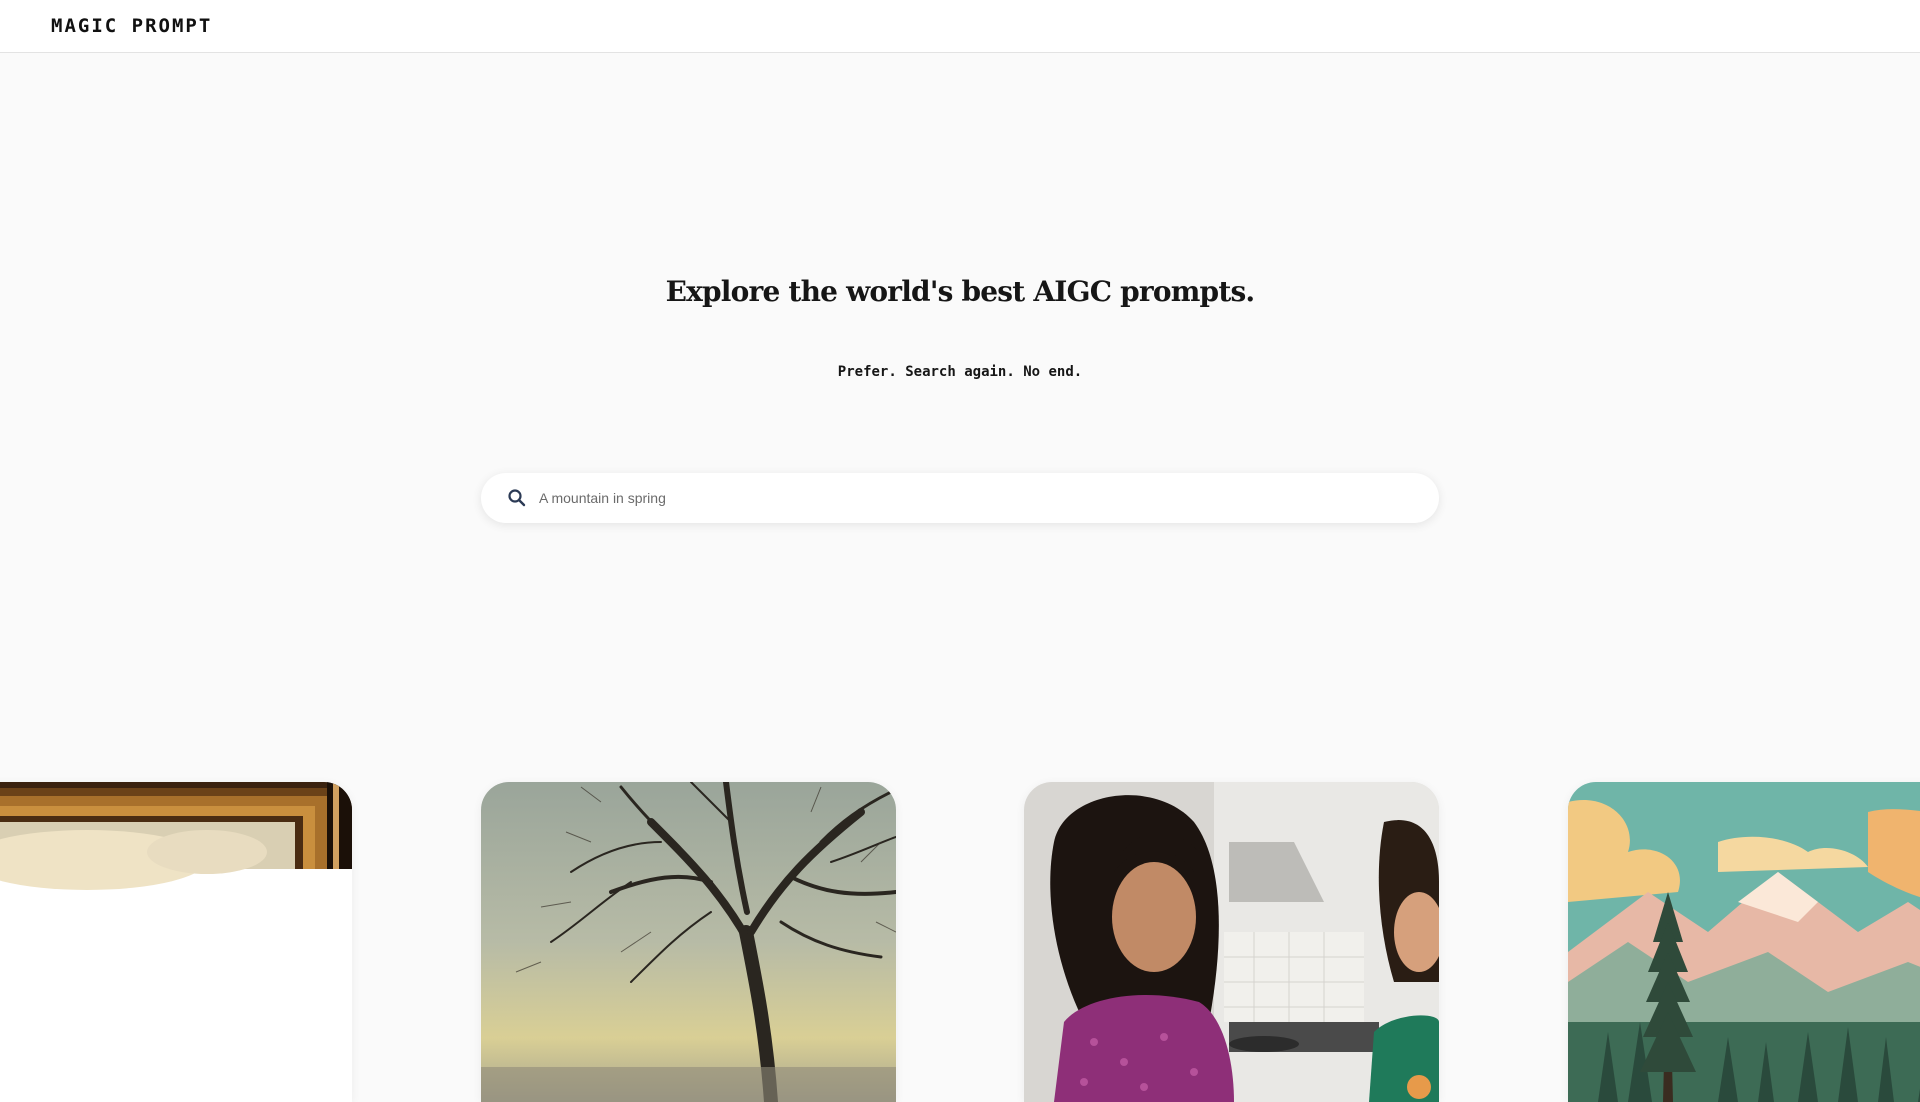 This screenshot has height=1102, width=1920. I want to click on page-title: Explore the world's best AIGC prompts., so click(960, 291).